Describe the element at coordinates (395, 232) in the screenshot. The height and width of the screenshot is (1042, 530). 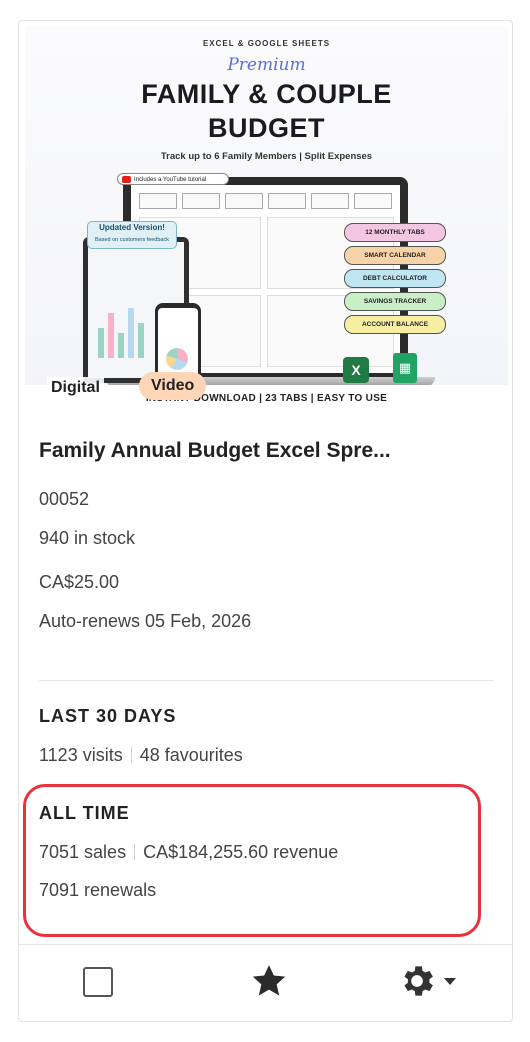
I see `feature-pill: 12 MONTHLY TABS` at that location.